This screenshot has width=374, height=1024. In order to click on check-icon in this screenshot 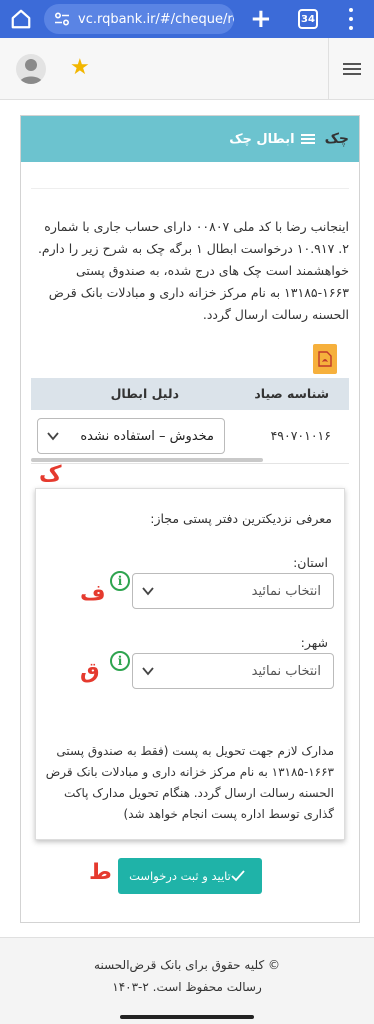, I will do `click(238, 876)`.